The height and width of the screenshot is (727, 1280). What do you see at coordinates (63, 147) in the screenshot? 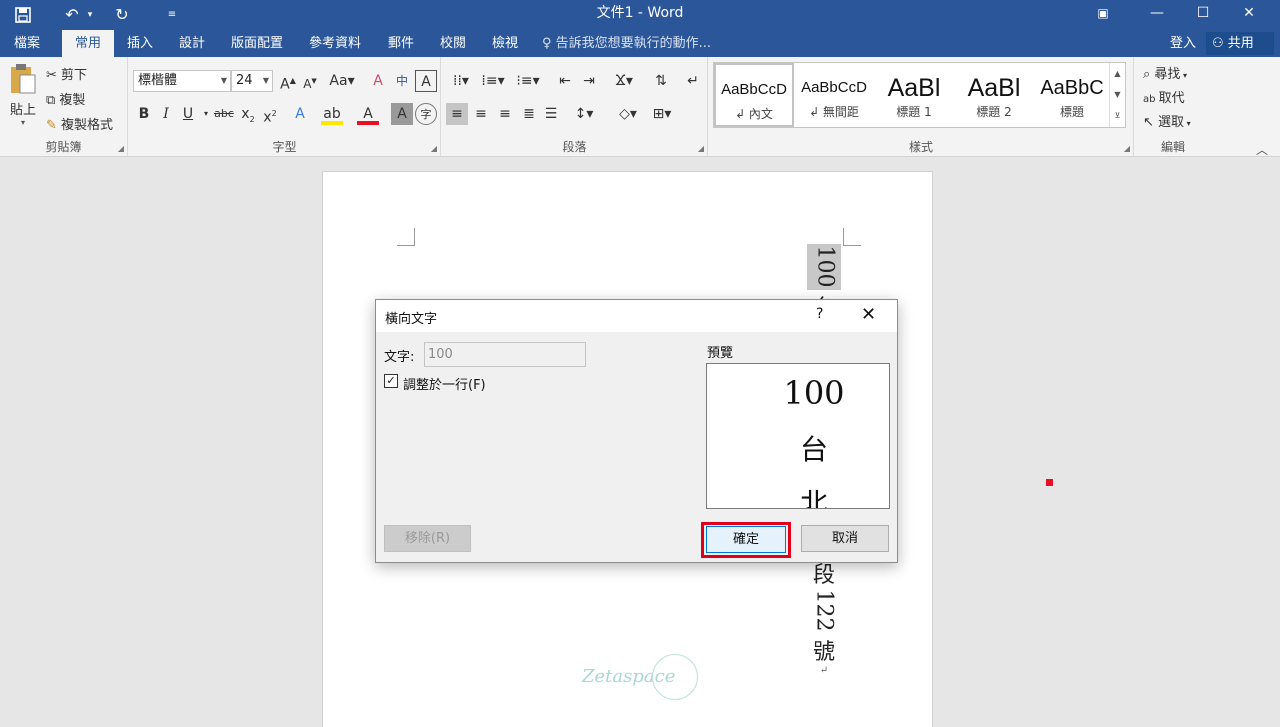
I see `clipboard-group-label: 剪貼簿` at bounding box center [63, 147].